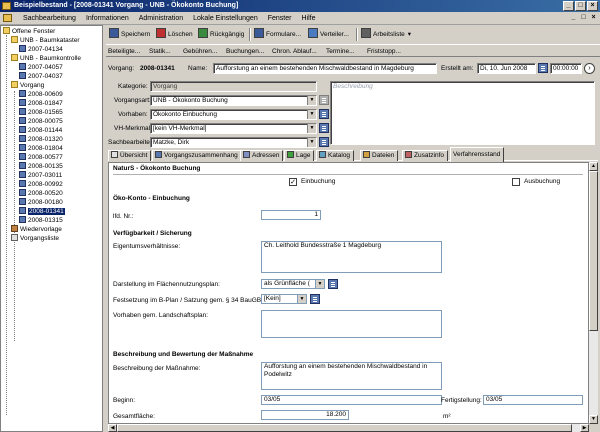 The image size is (600, 432). Describe the element at coordinates (41, 112) in the screenshot. I see `tree-item: 2008-01565` at that location.